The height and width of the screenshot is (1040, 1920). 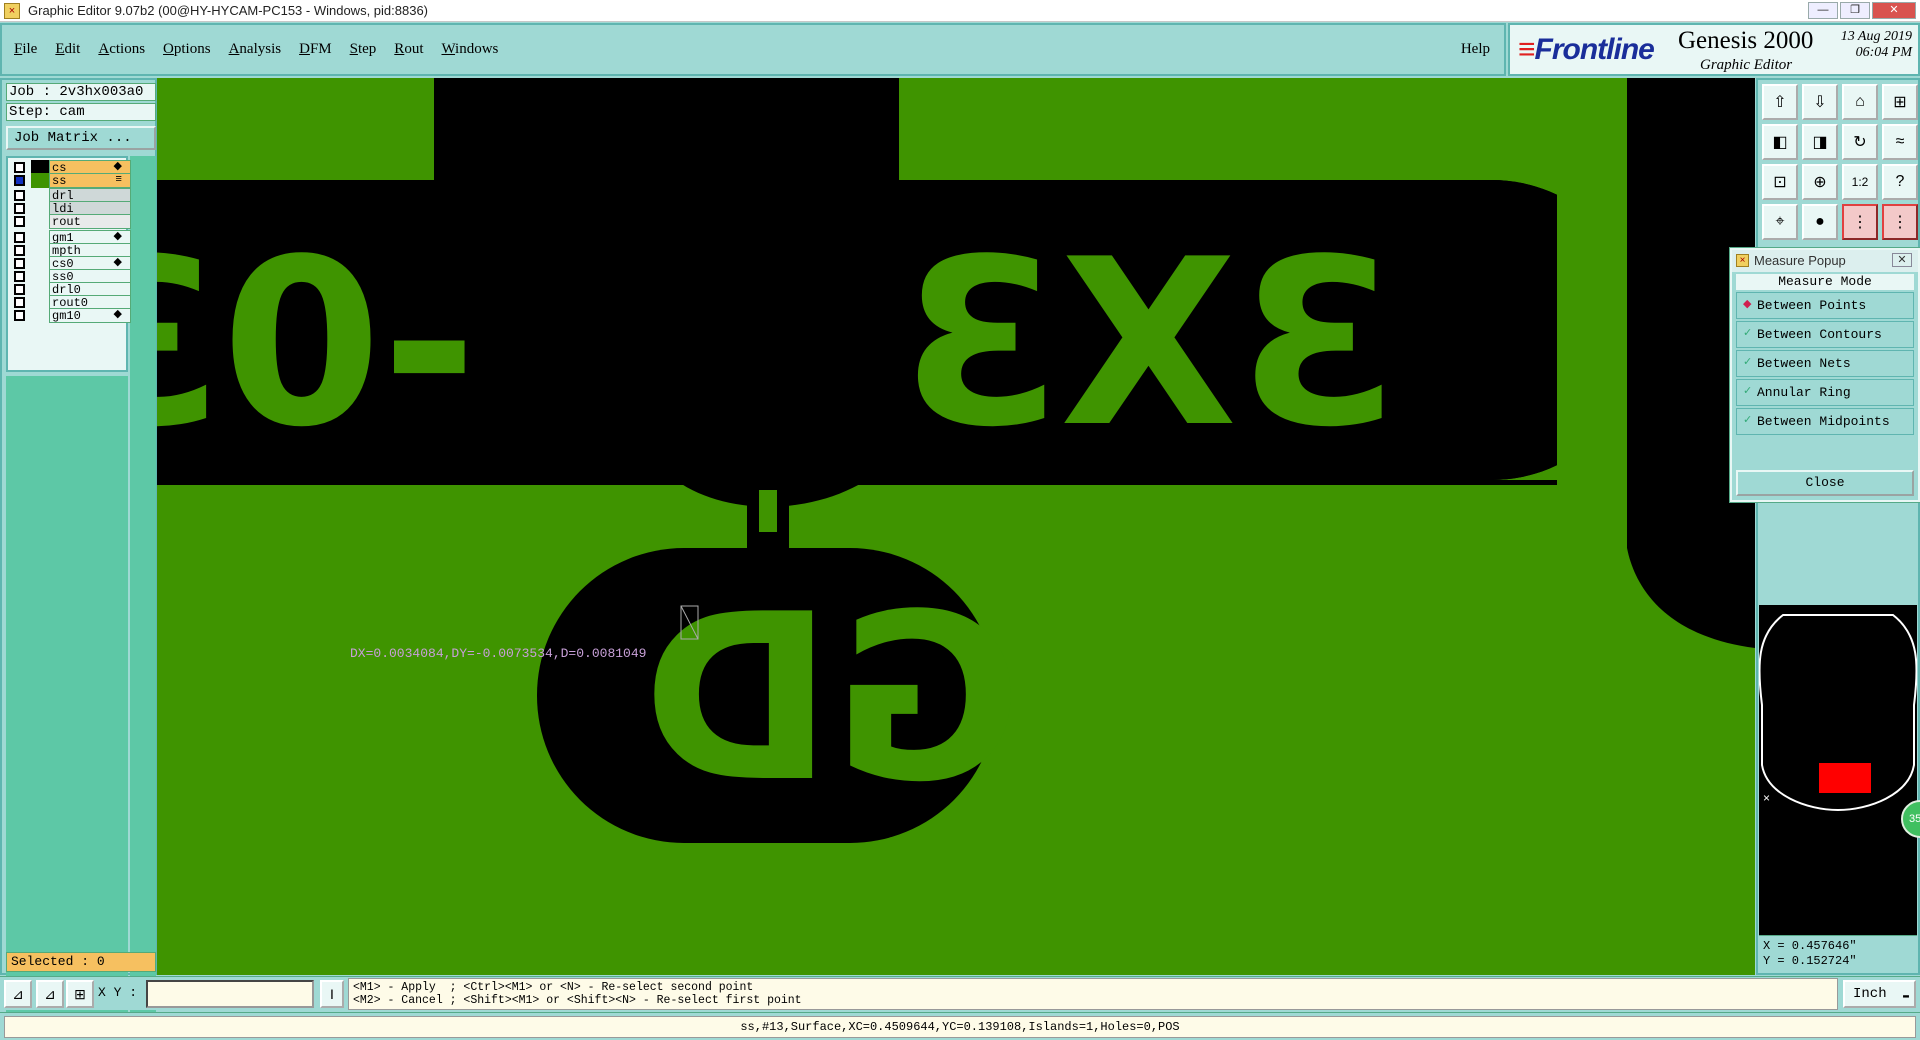 I want to click on unit-selector: Inch ▬, so click(x=1879, y=994).